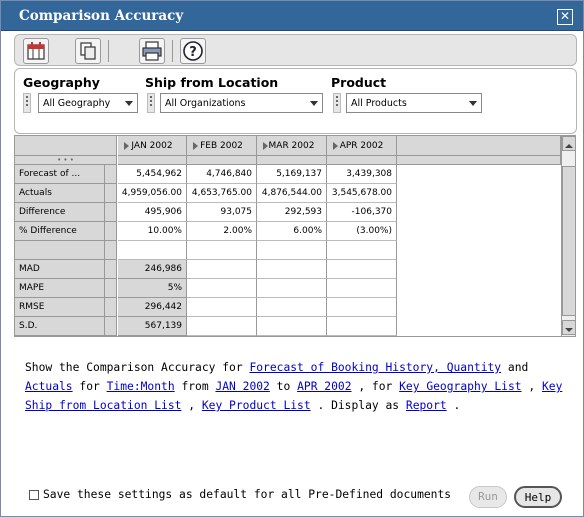  Describe the element at coordinates (60, 307) in the screenshot. I see `row-header: RMSE` at that location.